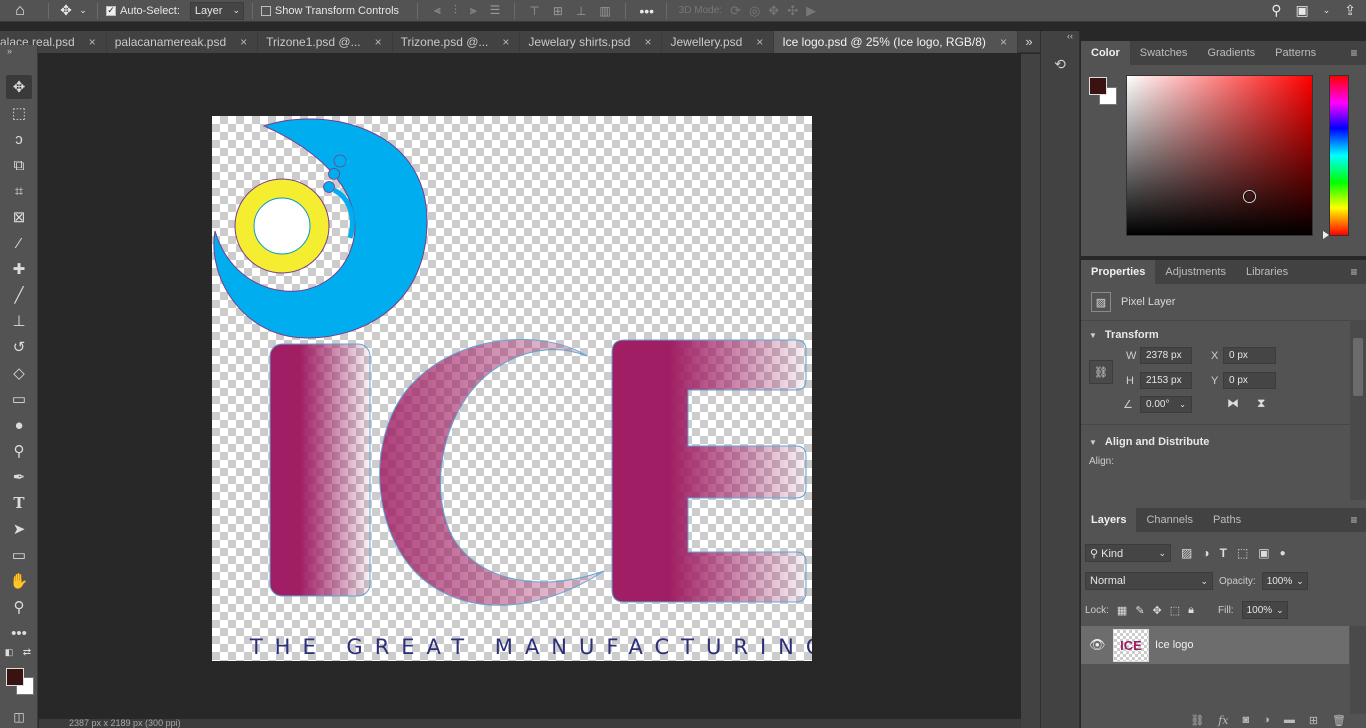 Image resolution: width=1366 pixels, height=728 pixels. Describe the element at coordinates (604, 11) in the screenshot. I see `distribute-vertical-icon: ▥` at that location.